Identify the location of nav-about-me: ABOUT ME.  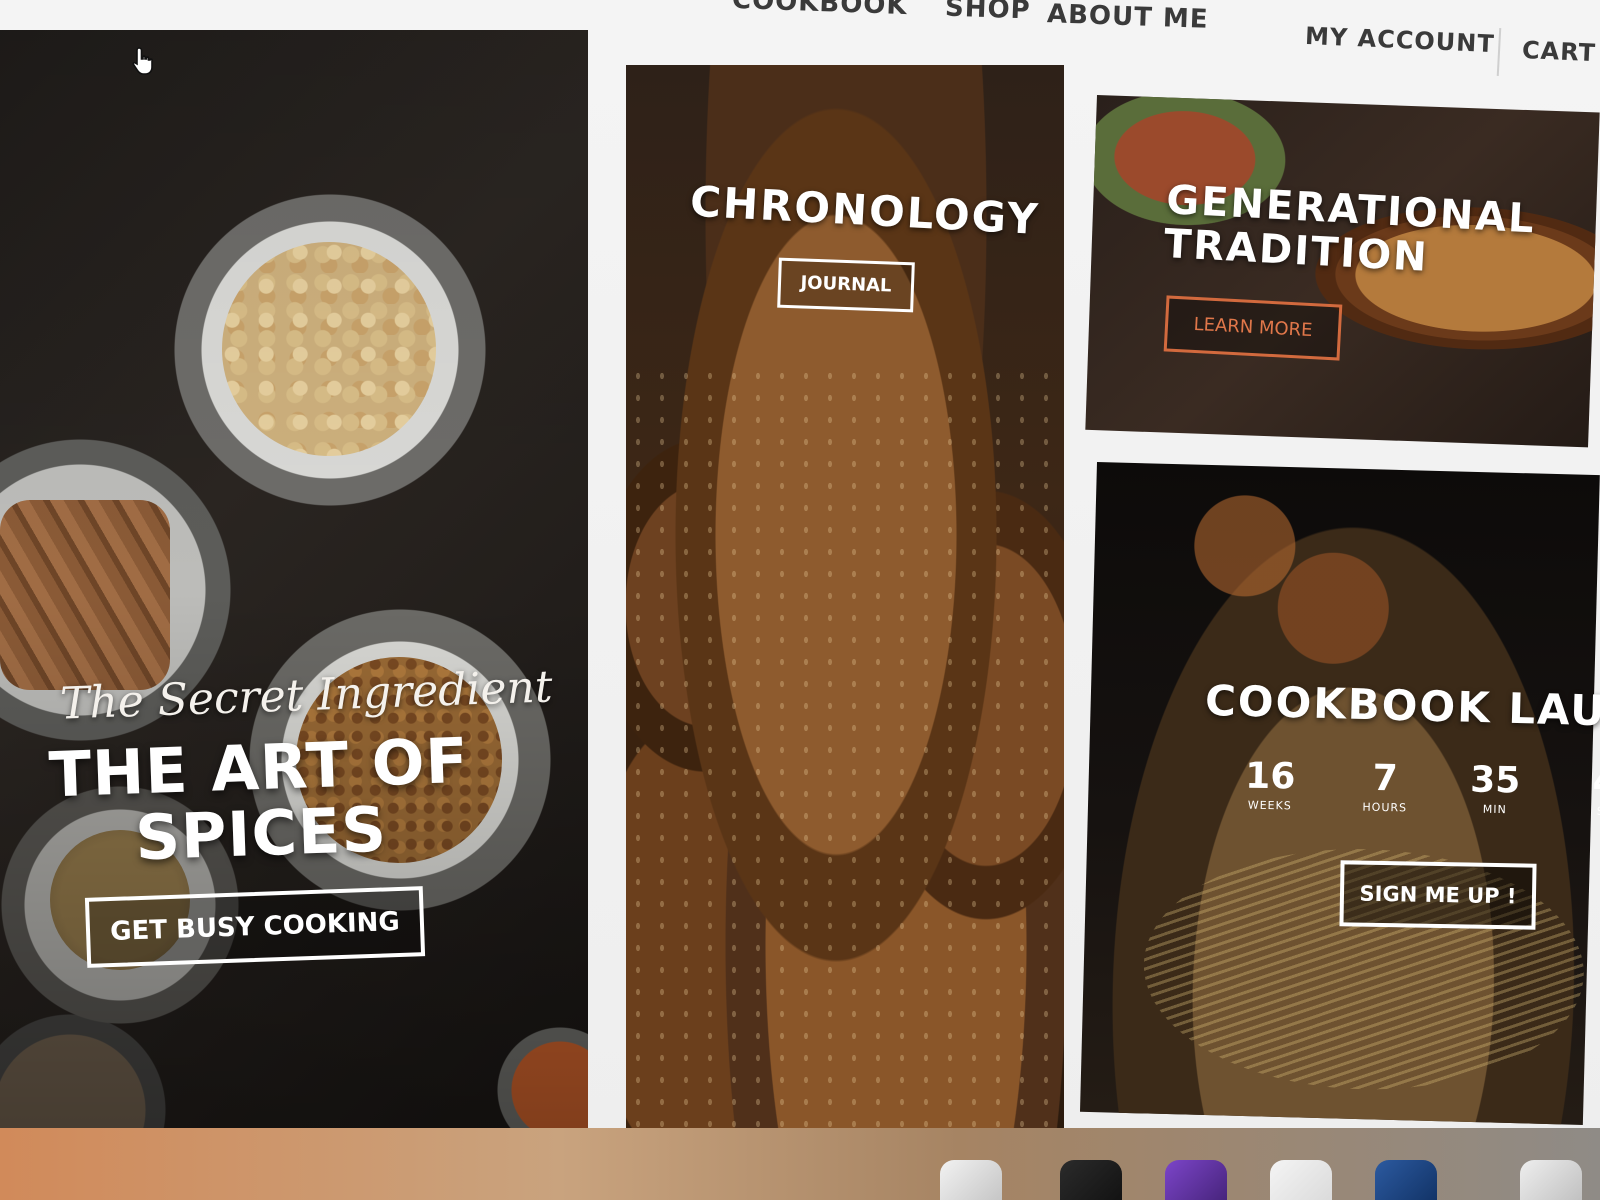
(1128, 17).